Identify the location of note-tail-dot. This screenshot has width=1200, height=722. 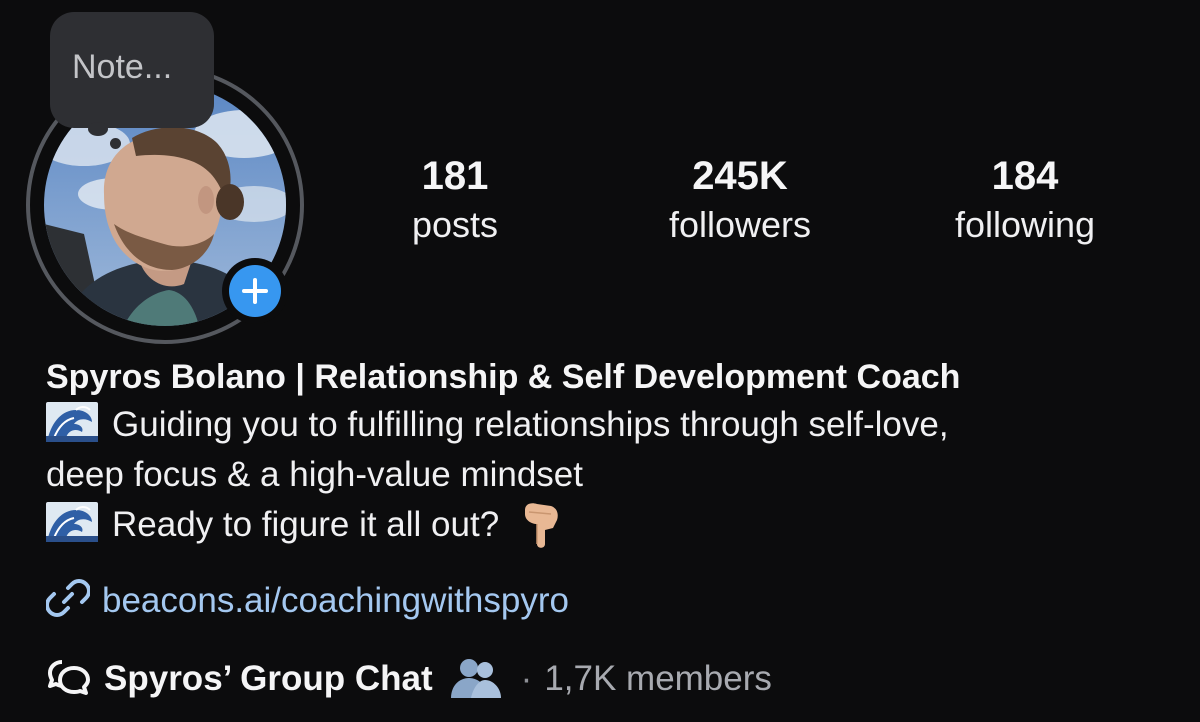
(115, 143).